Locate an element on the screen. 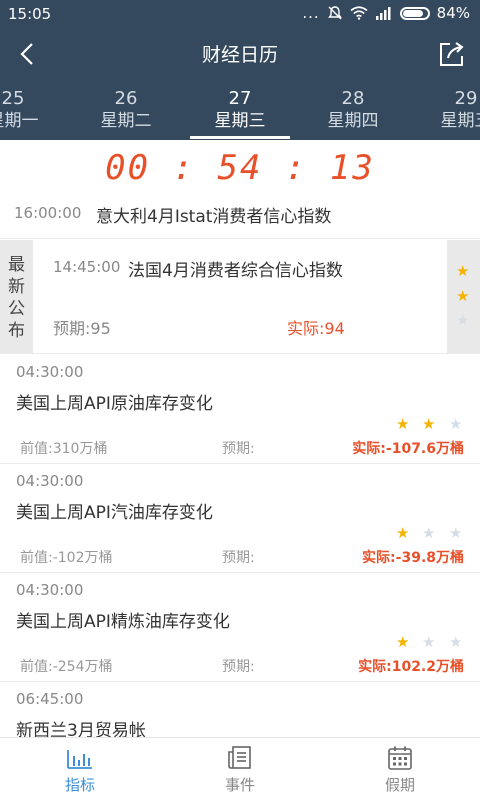 The height and width of the screenshot is (800, 480). importance-rating: ★ ★ ★ is located at coordinates (463, 296).